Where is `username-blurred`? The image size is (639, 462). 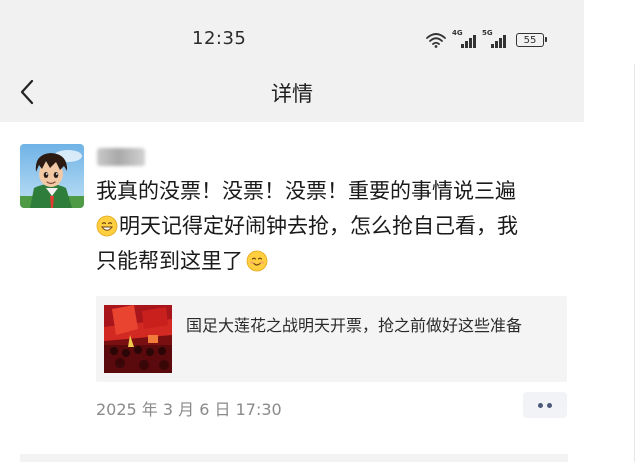 username-blurred is located at coordinates (121, 157).